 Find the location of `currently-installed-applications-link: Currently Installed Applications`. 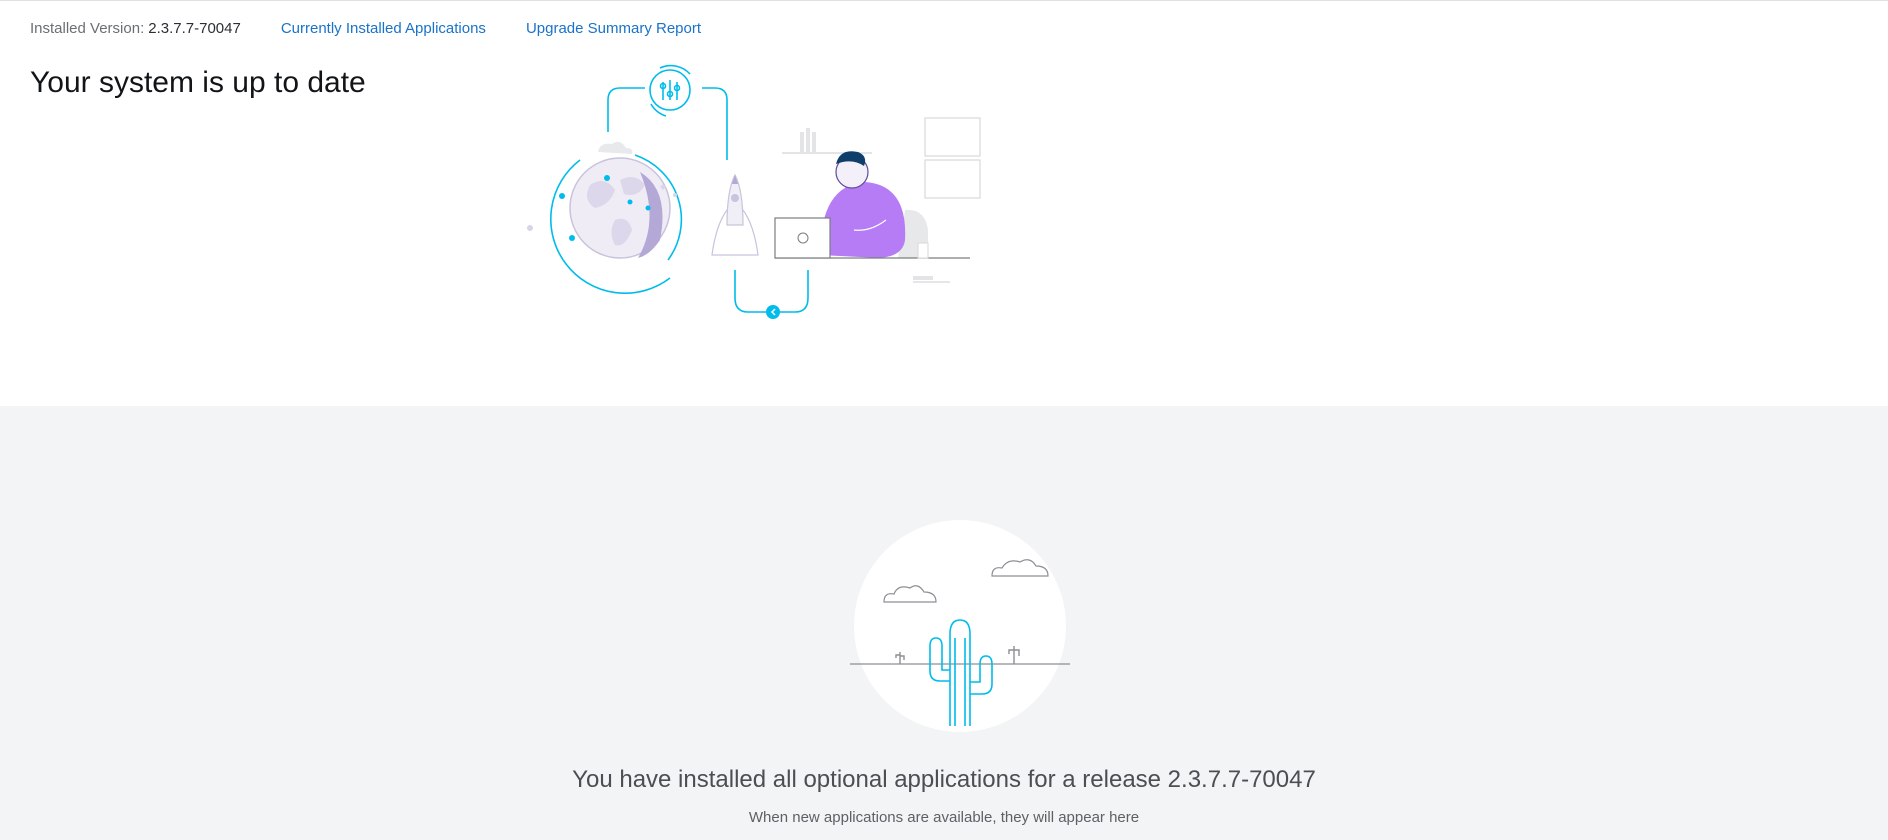

currently-installed-applications-link: Currently Installed Applications is located at coordinates (383, 28).